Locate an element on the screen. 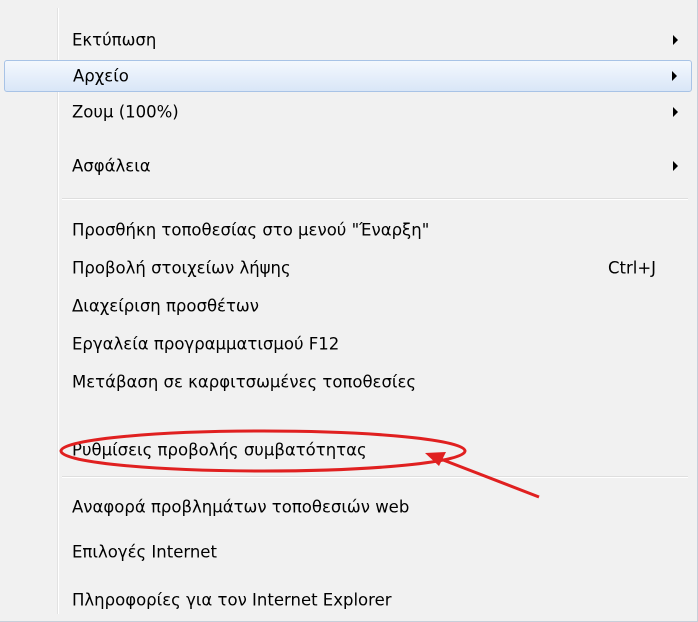 Image resolution: width=698 pixels, height=622 pixels. menu-item-add-site-to-start: Προσθήκη τοποθεσίας στο μενού "Έναρξη" is located at coordinates (348, 230).